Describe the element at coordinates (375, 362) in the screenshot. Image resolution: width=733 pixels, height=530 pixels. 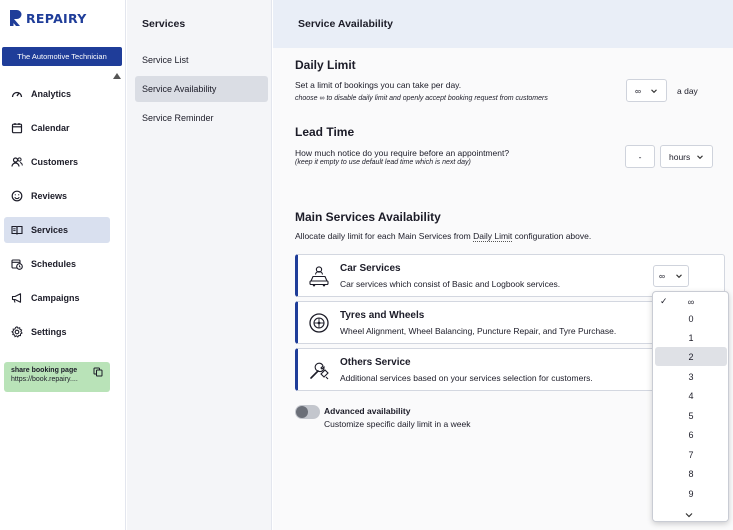
I see `service-name: Others Service` at that location.